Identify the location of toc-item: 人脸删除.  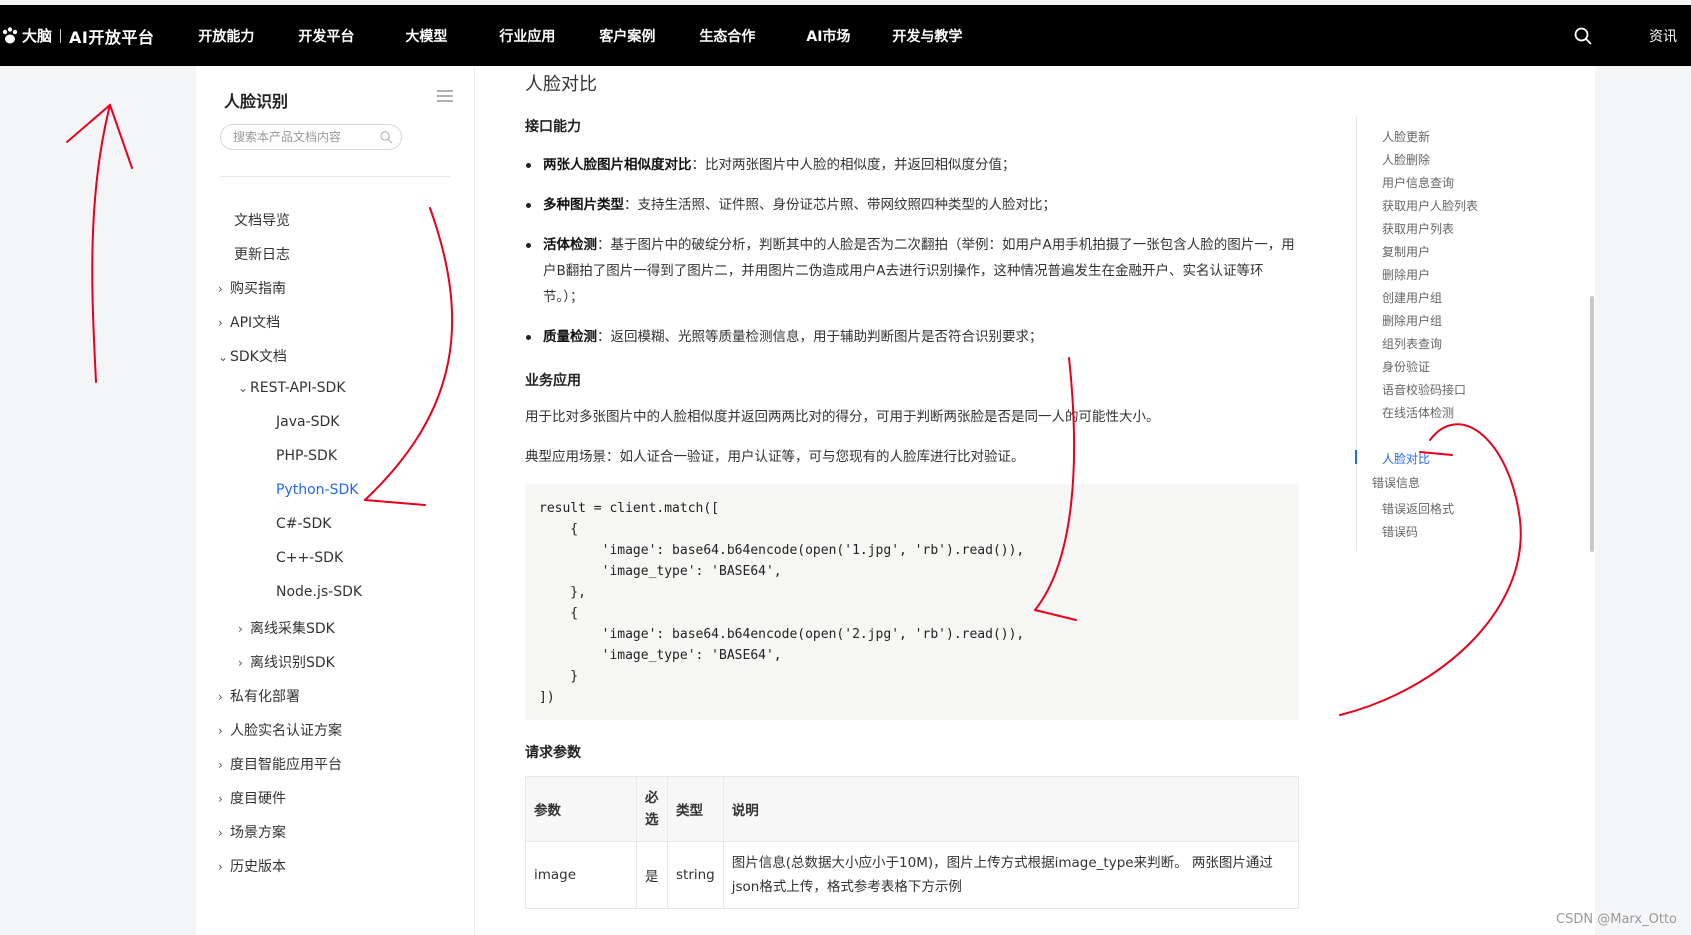
(1406, 159).